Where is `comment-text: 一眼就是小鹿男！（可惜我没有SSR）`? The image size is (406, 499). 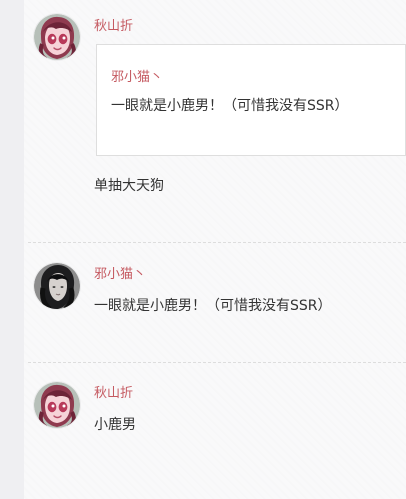
comment-text: 一眼就是小鹿男！（可惜我没有SSR） is located at coordinates (213, 306).